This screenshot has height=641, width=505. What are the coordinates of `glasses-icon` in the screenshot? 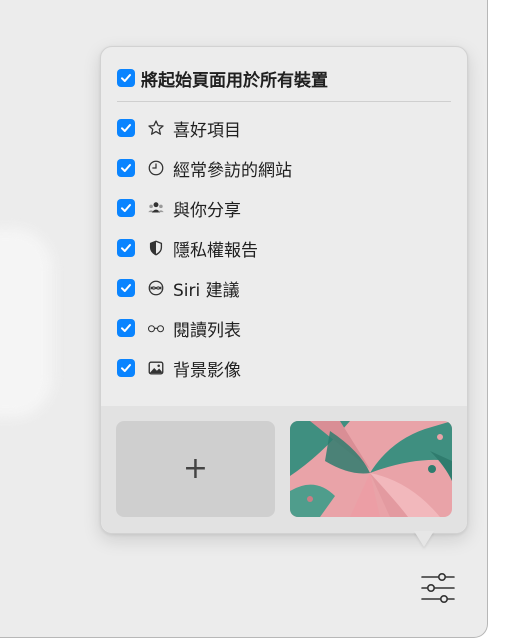 It's located at (156, 328).